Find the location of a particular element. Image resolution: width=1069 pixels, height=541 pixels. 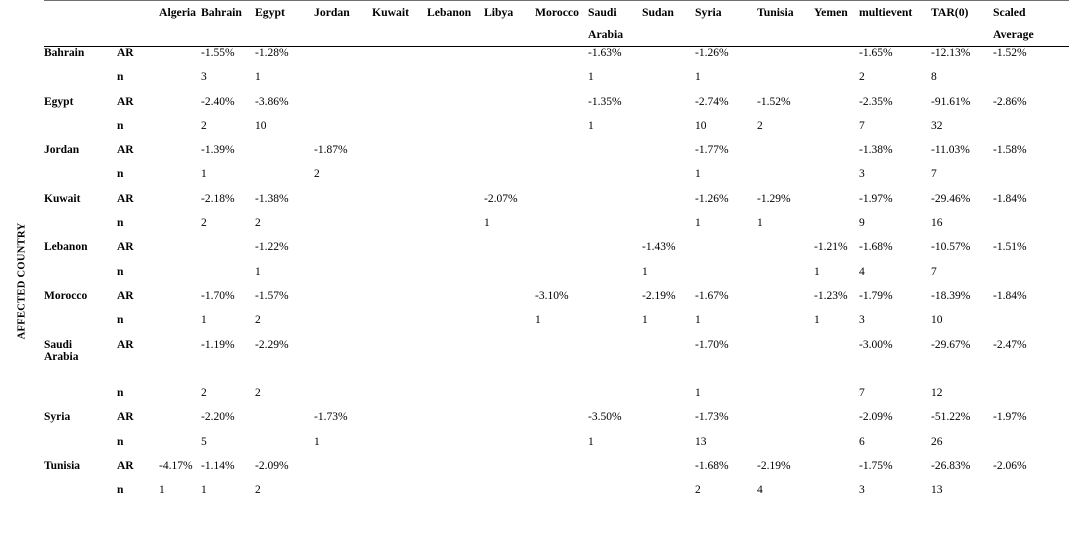

cell-bahrain-n: 1 is located at coordinates (204, 174).